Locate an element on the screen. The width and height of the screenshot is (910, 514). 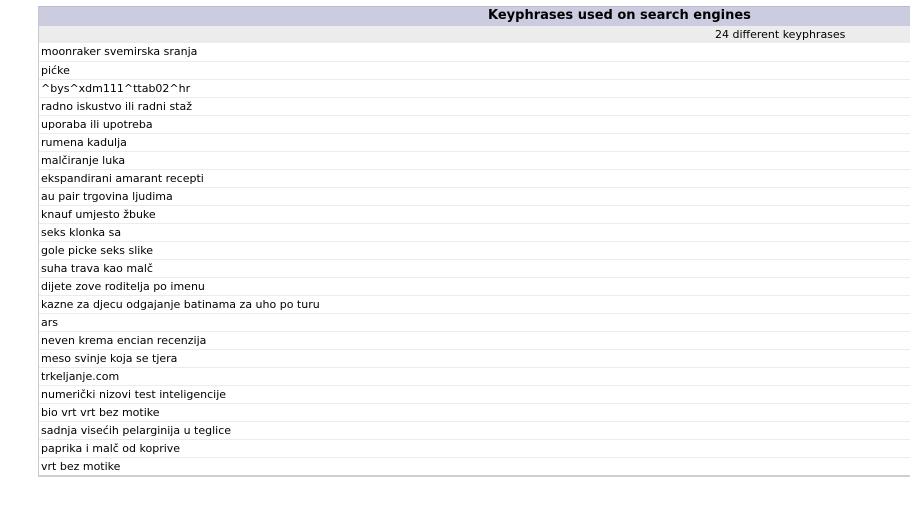
keyphrase-text: knauf umjesto žbuke is located at coordinates (98, 214).